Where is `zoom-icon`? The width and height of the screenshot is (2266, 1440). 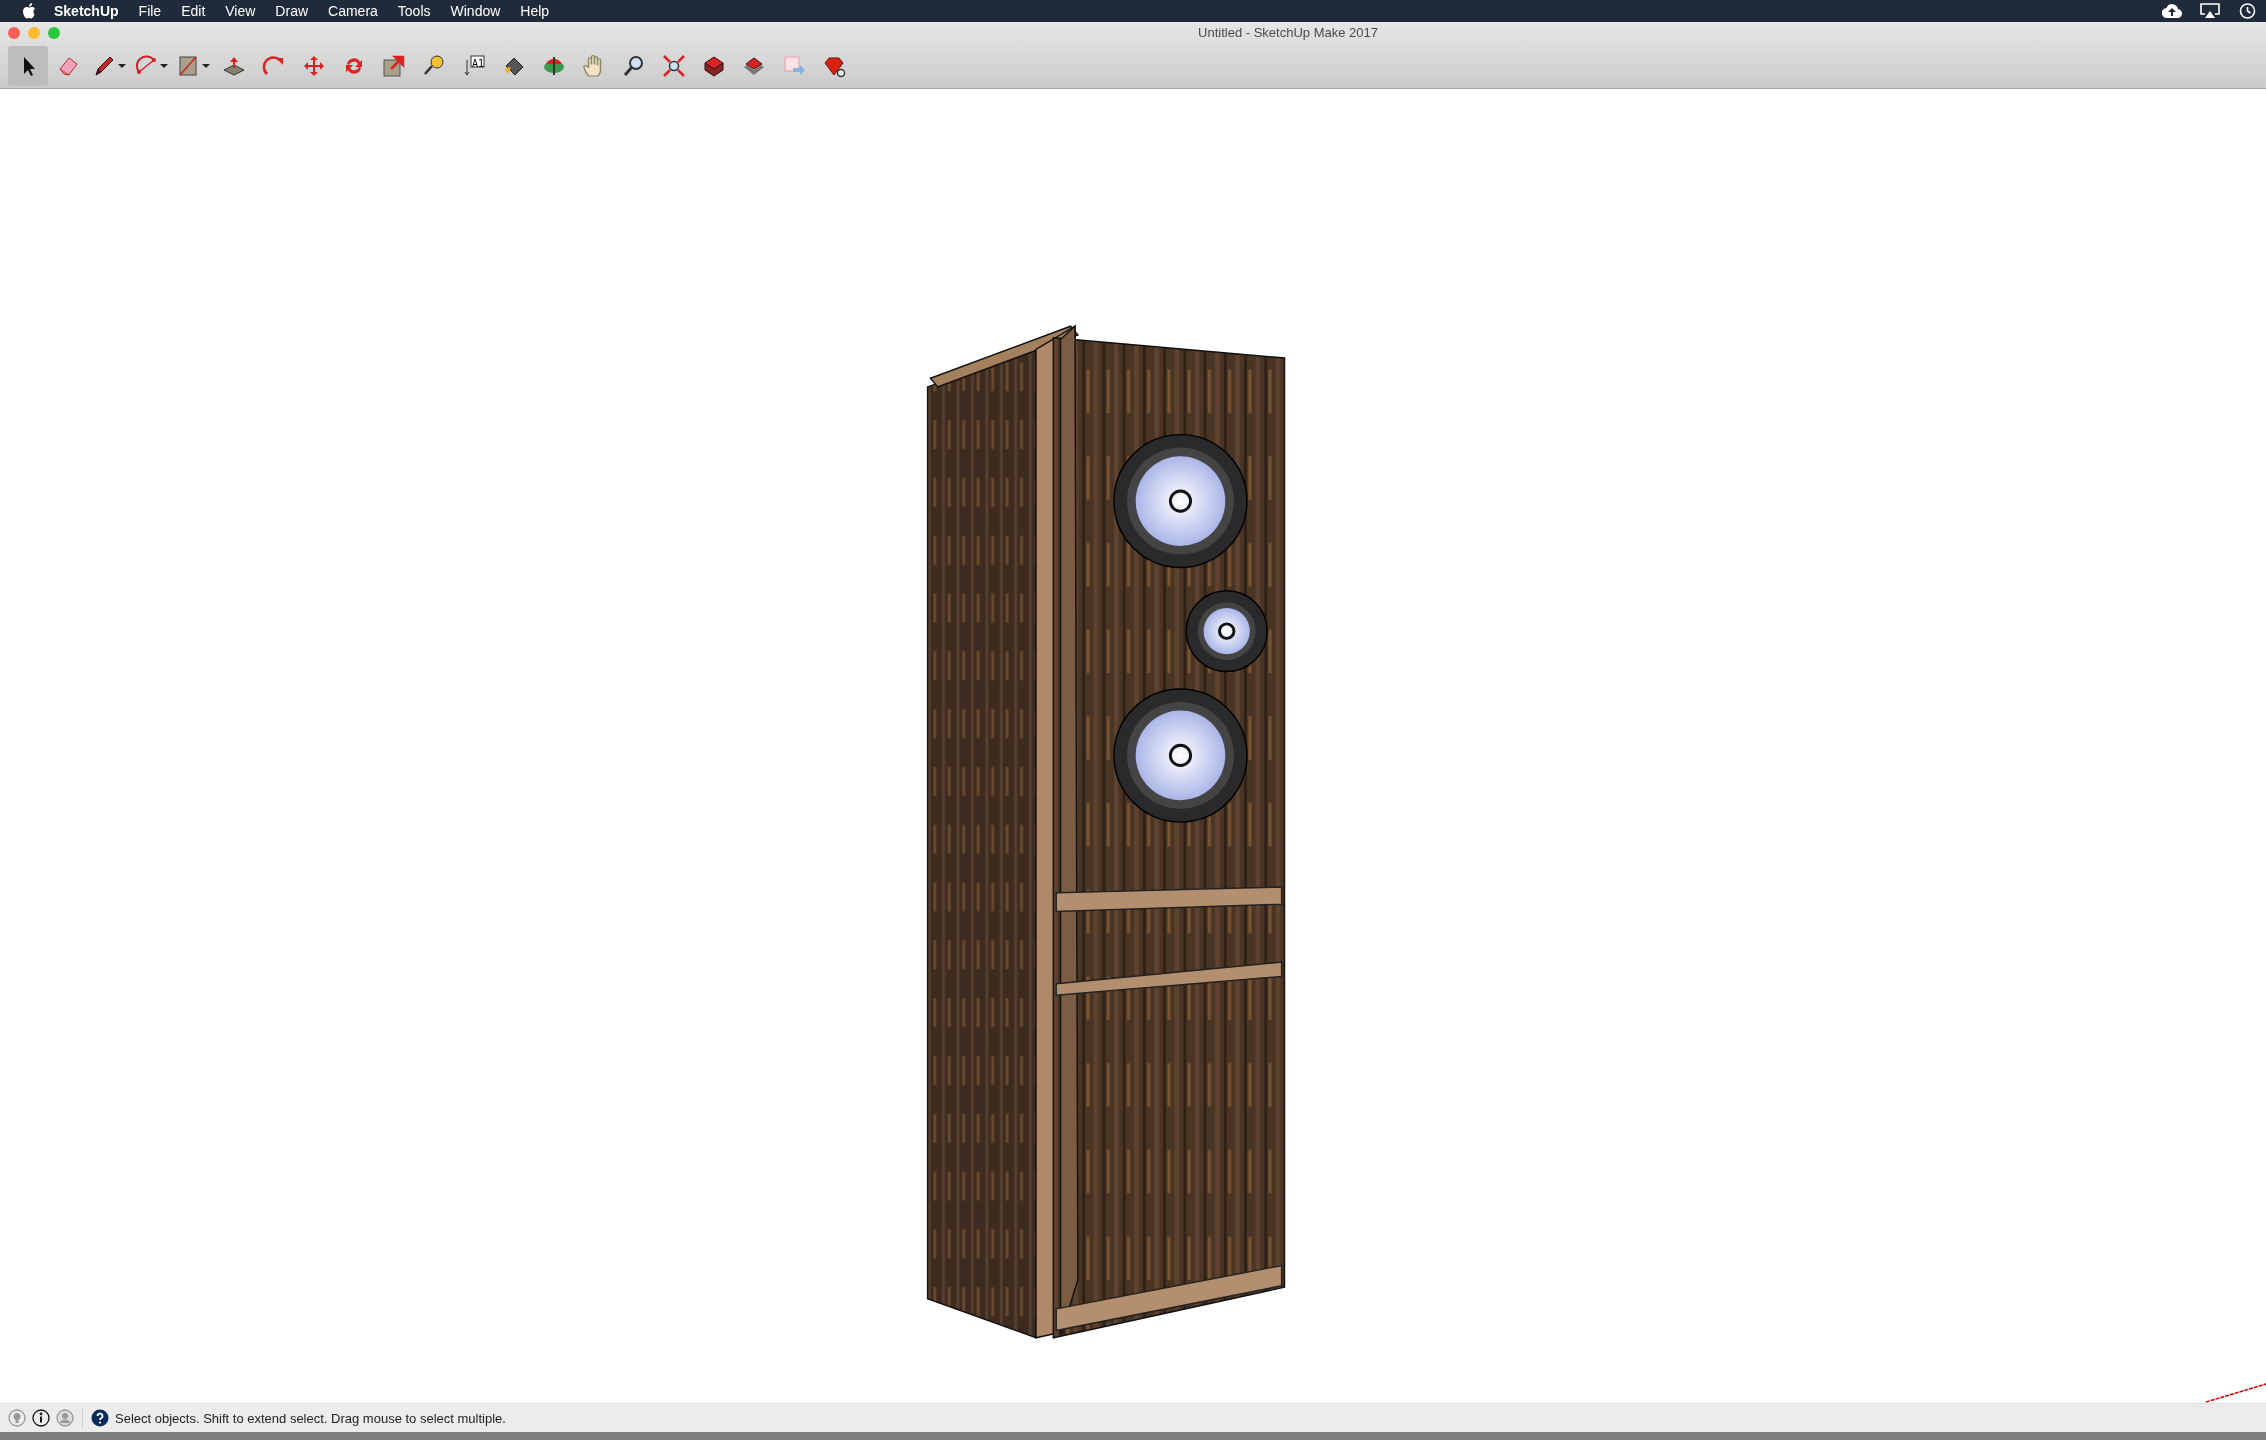 zoom-icon is located at coordinates (634, 66).